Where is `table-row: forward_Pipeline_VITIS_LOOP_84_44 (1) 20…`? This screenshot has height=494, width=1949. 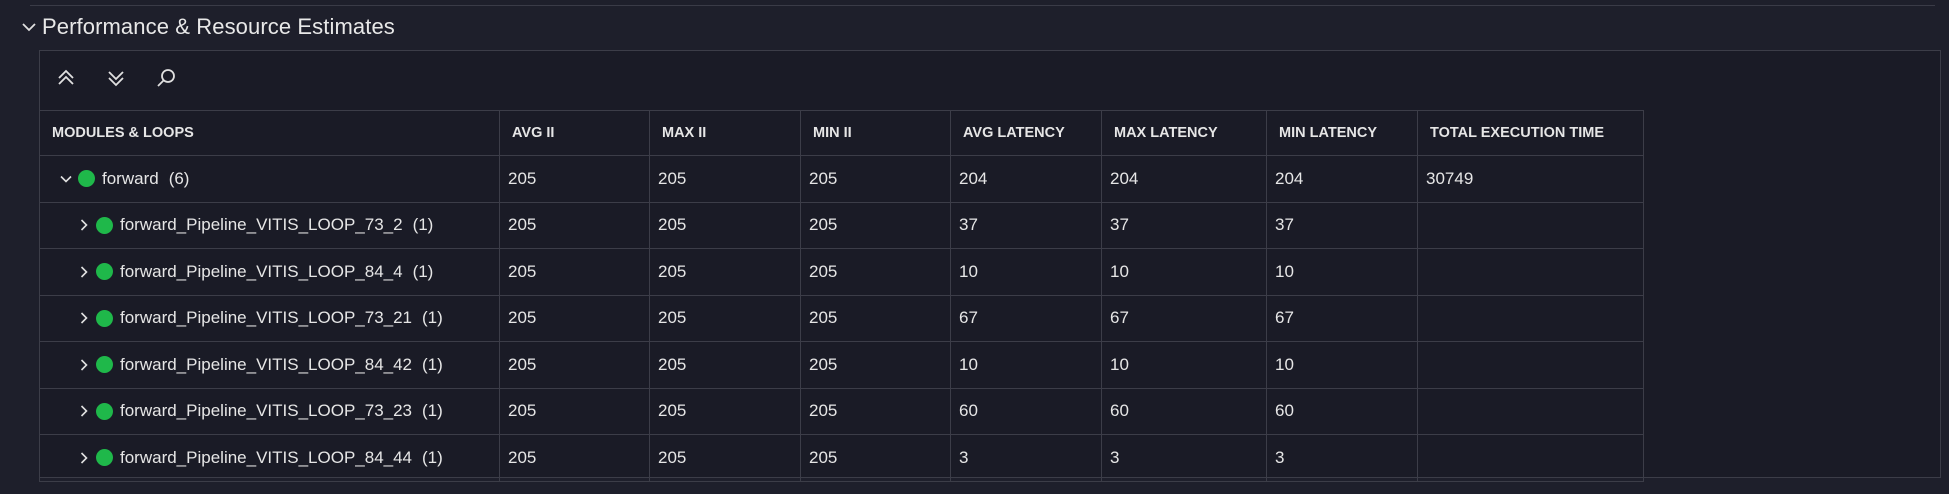 table-row: forward_Pipeline_VITIS_LOOP_84_44 (1) 20… is located at coordinates (841, 458).